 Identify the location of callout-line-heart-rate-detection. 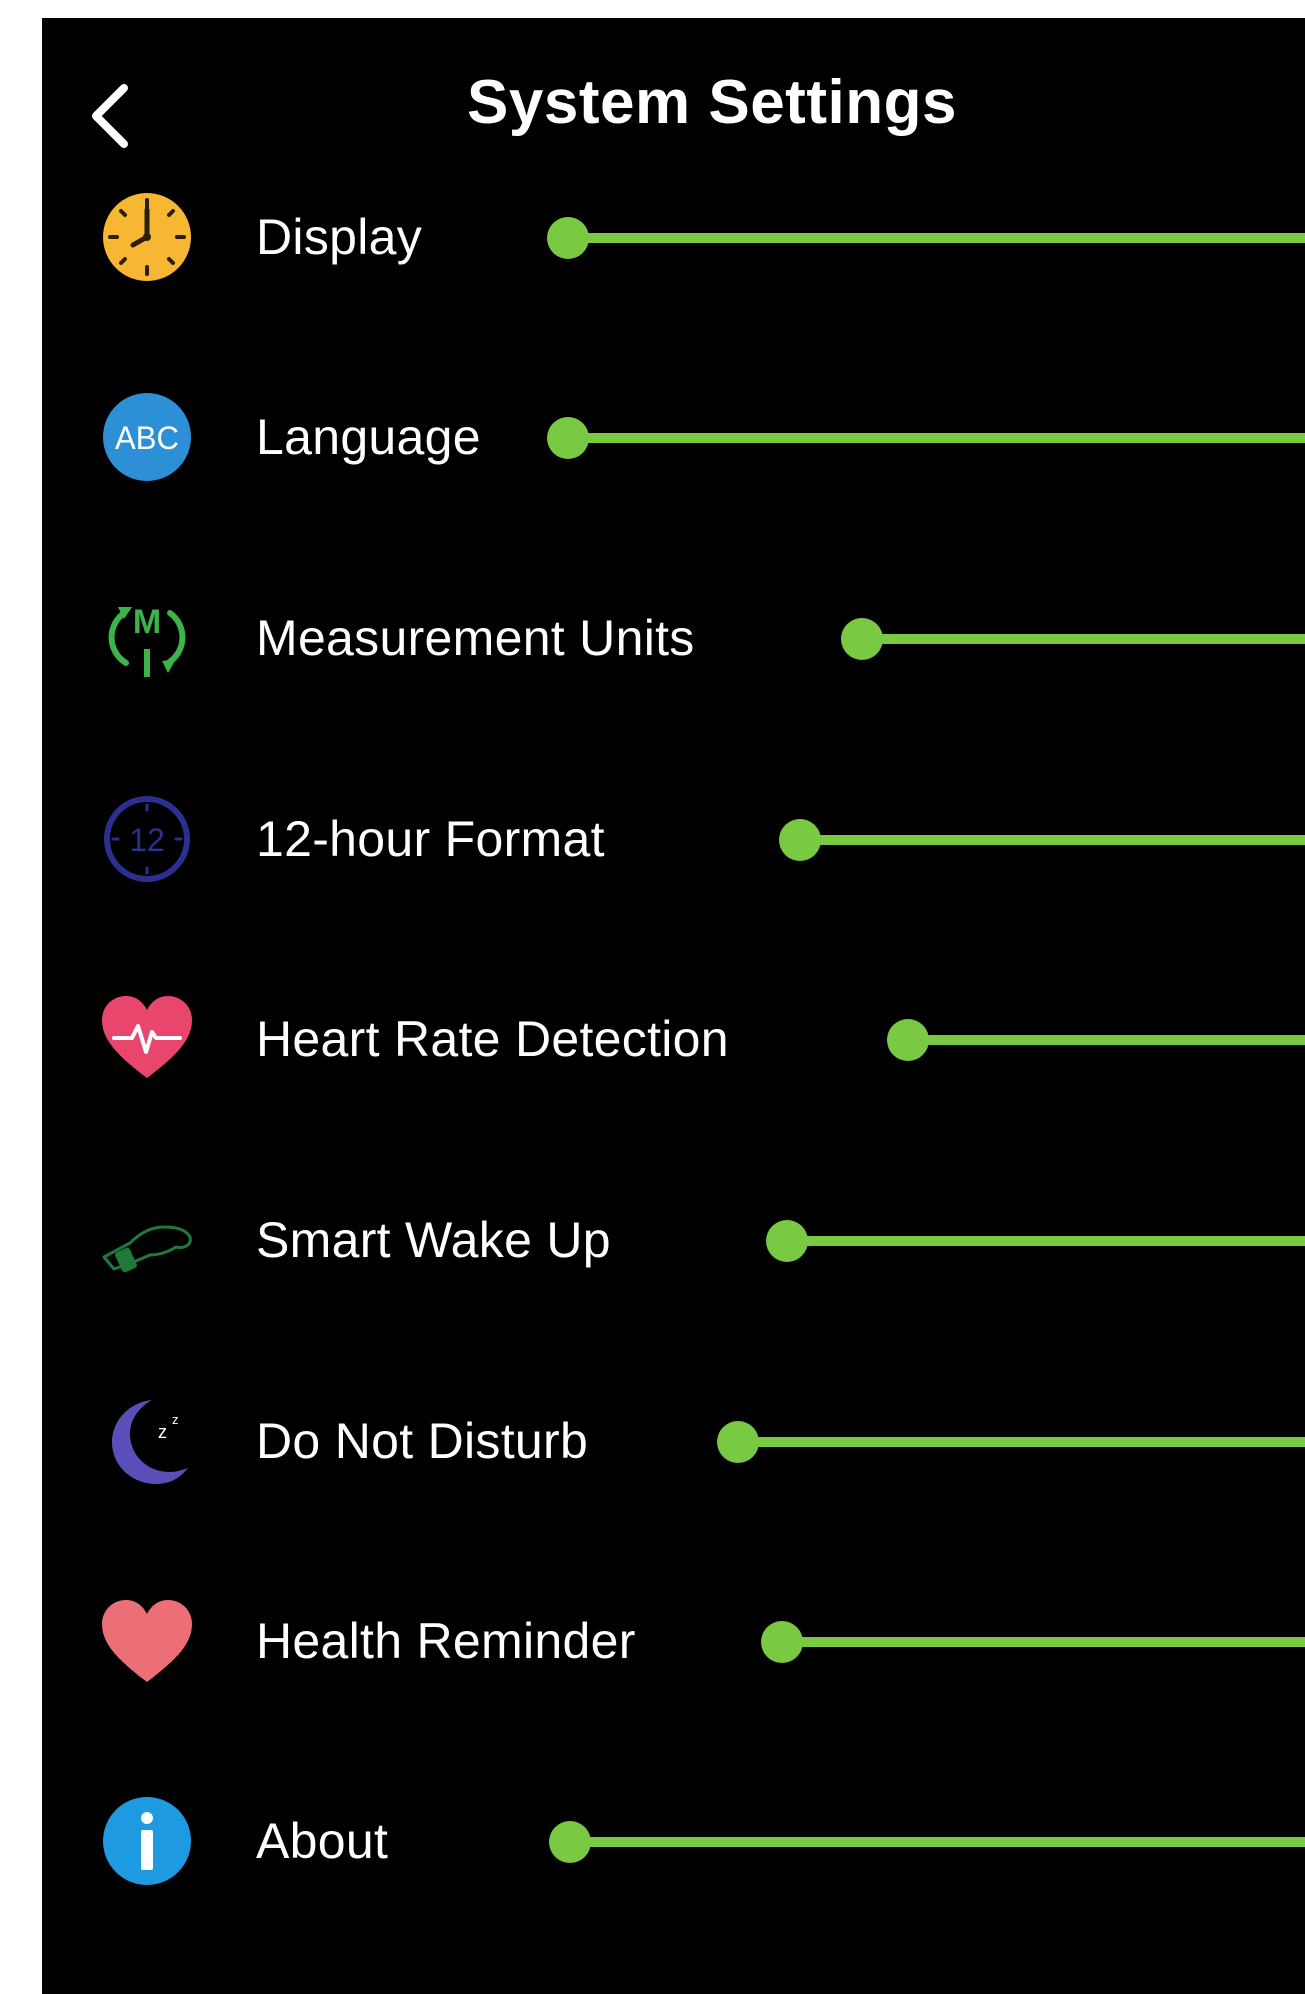
(1096, 1040).